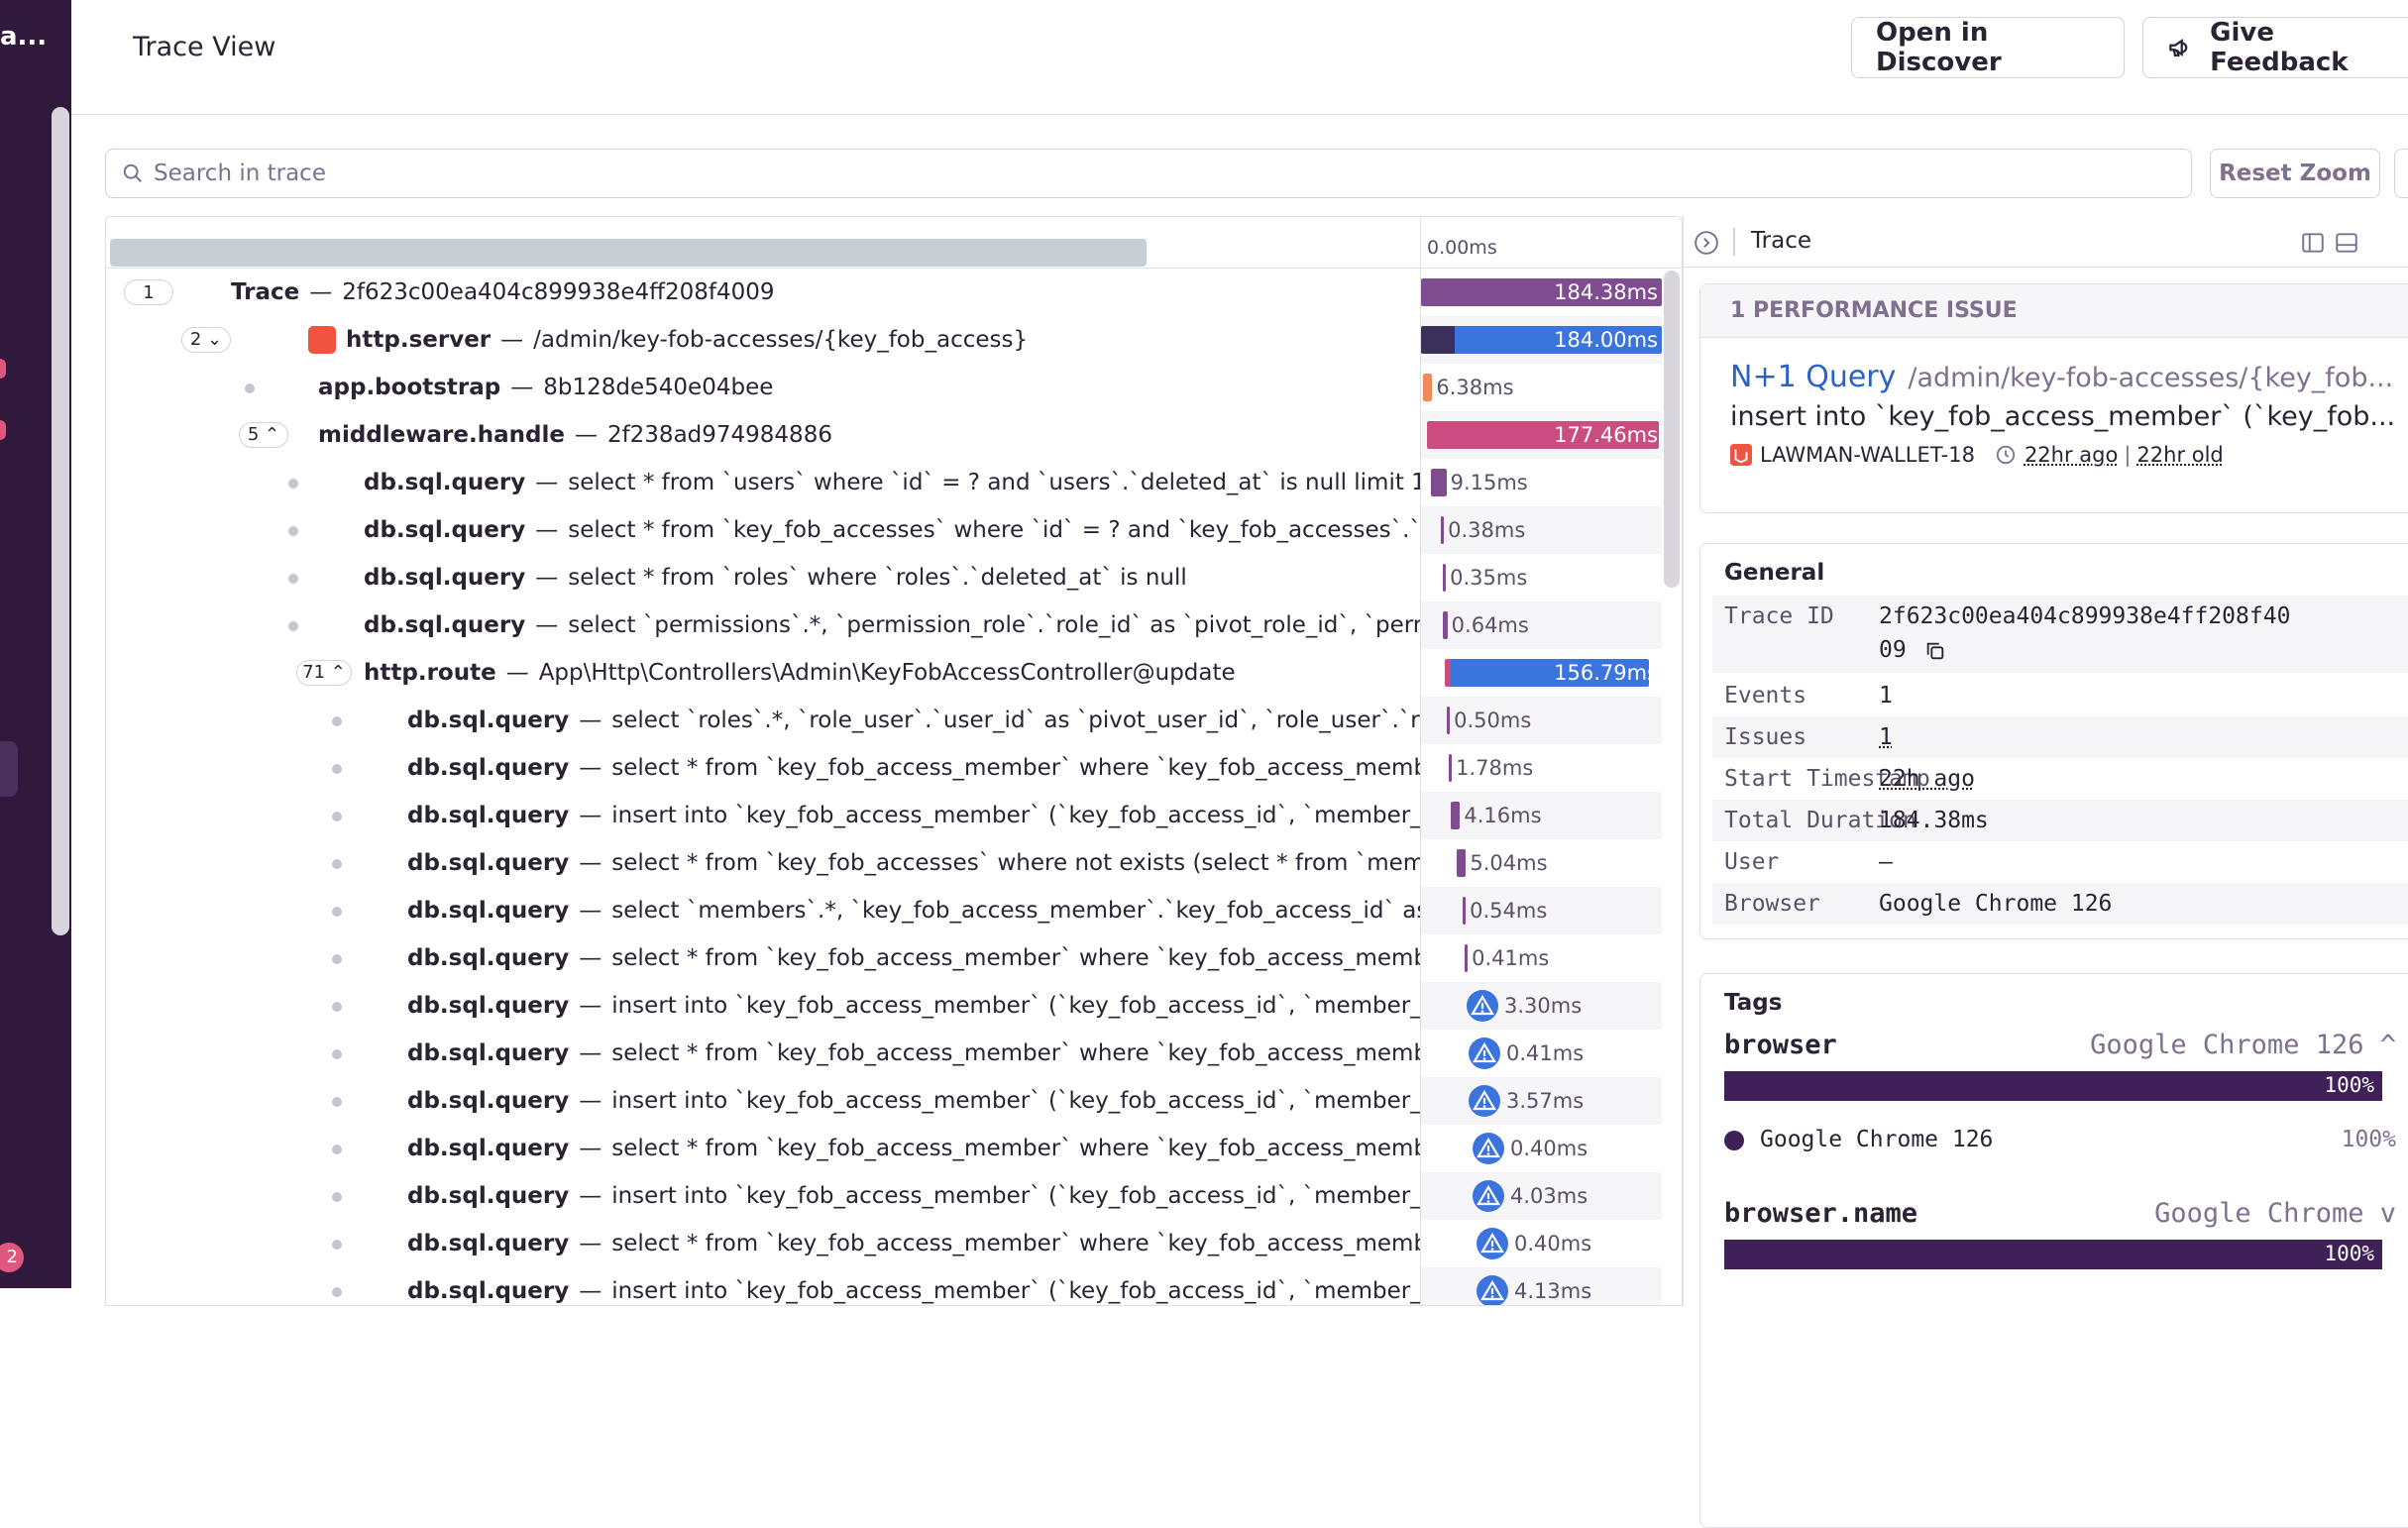 This screenshot has width=2408, height=1528. Describe the element at coordinates (9, 769) in the screenshot. I see `sidebar-active-item` at that location.